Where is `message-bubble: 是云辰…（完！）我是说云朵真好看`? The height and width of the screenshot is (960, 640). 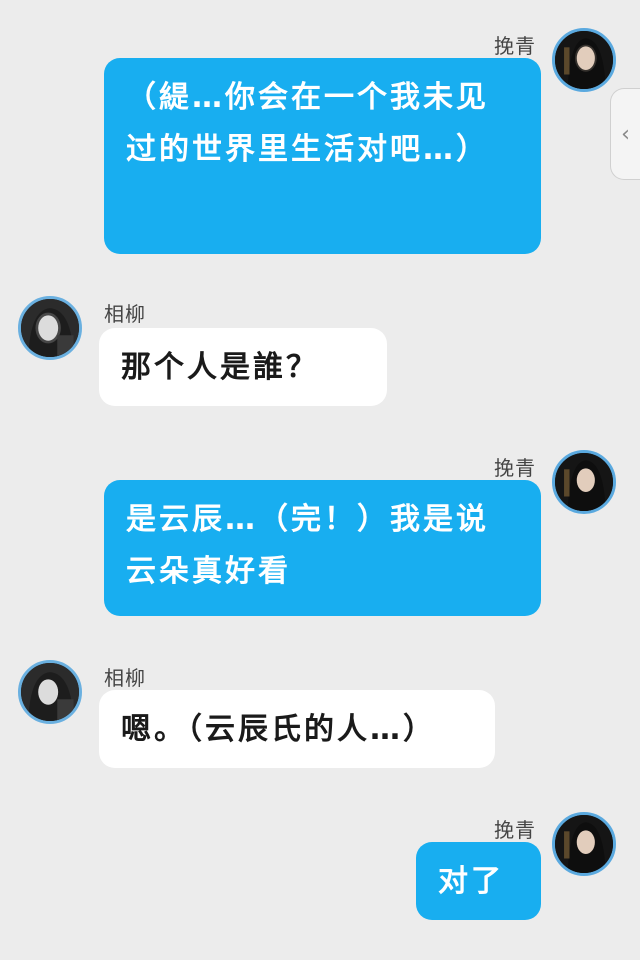
message-bubble: 是云辰…（完！）我是说云朵真好看 is located at coordinates (322, 548).